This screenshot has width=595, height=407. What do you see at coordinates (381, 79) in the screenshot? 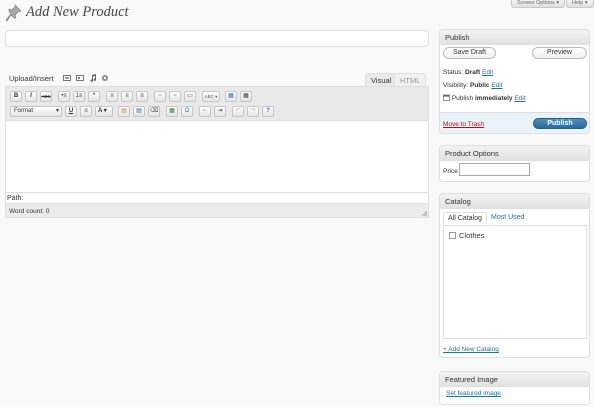
I see `tab-visual: Visual` at bounding box center [381, 79].